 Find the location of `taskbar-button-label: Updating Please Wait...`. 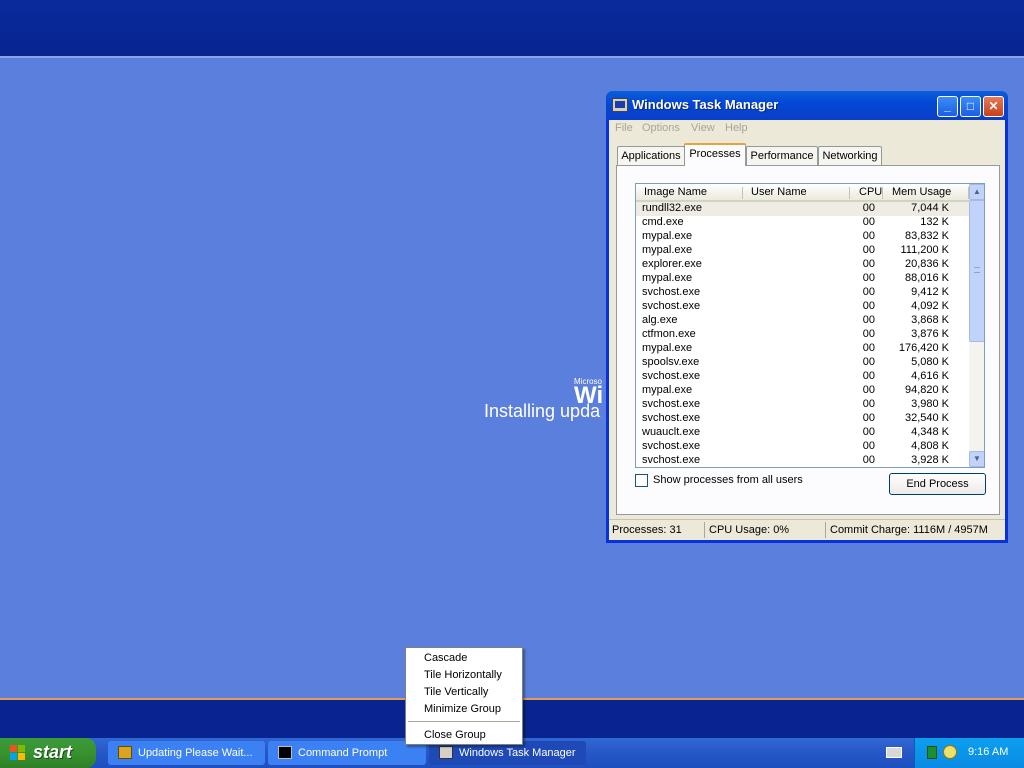

taskbar-button-label: Updating Please Wait... is located at coordinates (195, 753).